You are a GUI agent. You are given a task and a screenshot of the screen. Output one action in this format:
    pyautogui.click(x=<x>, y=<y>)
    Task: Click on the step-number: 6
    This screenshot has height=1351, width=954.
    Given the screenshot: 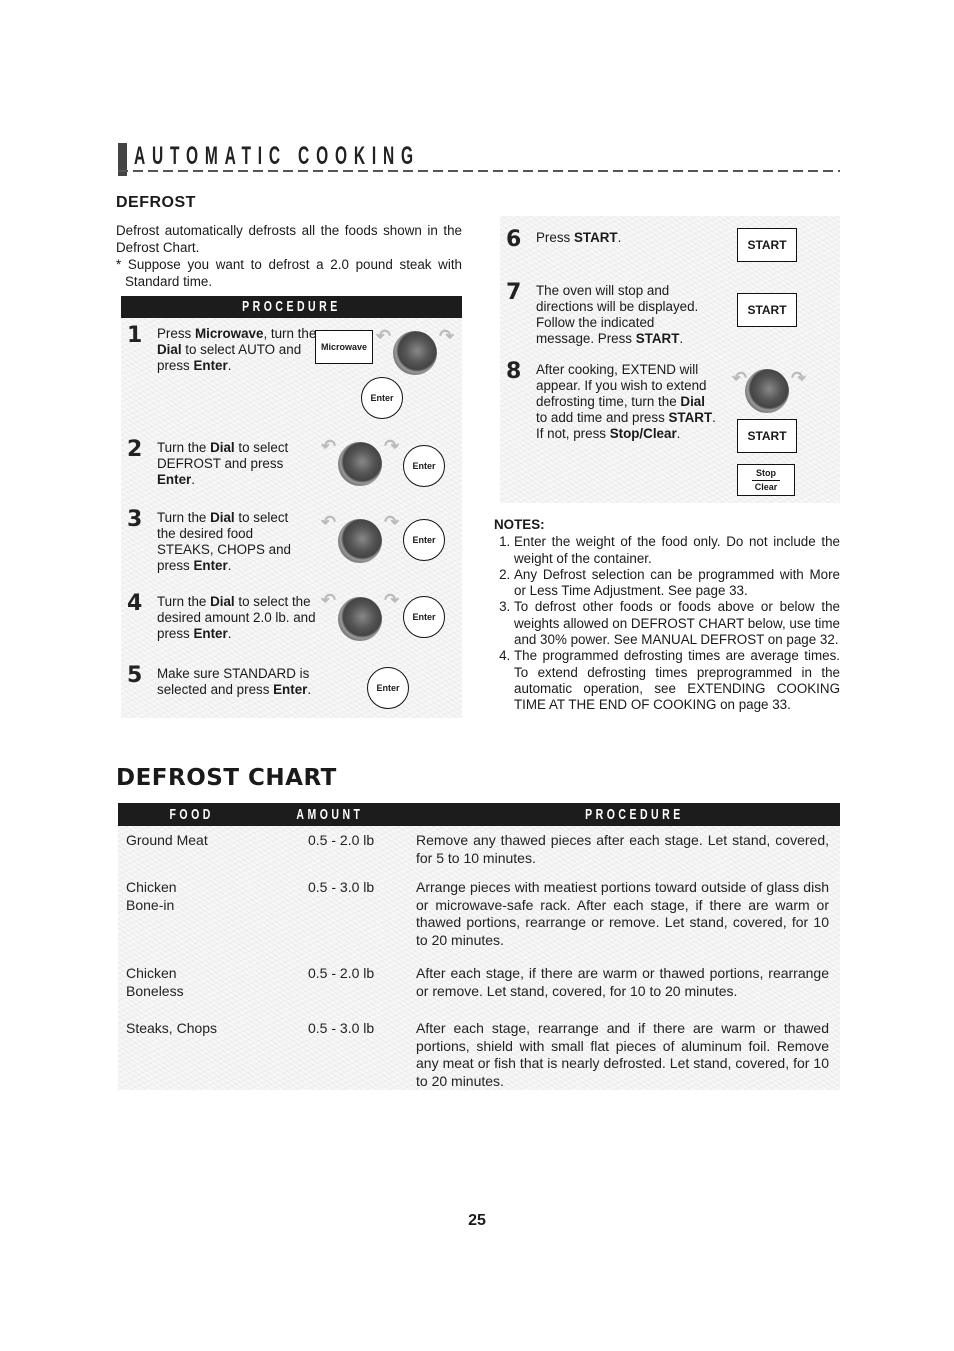 What is the action you would take?
    pyautogui.click(x=514, y=239)
    